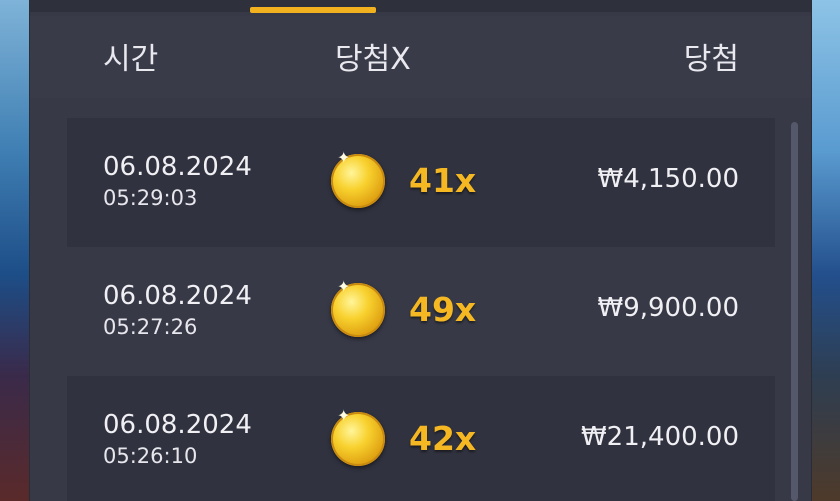  I want to click on row-amount: ₩21,400.00, so click(659, 437).